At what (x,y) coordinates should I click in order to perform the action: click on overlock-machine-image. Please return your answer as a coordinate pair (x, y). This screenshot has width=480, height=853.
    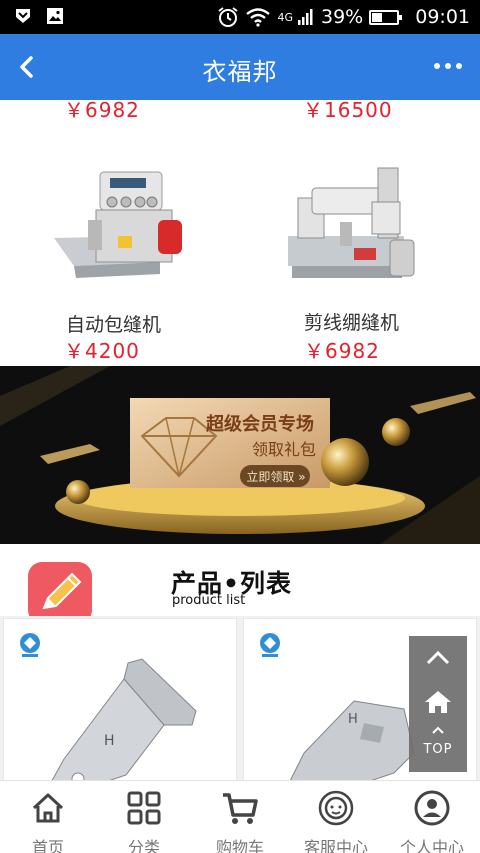
    Looking at the image, I should click on (120, 226).